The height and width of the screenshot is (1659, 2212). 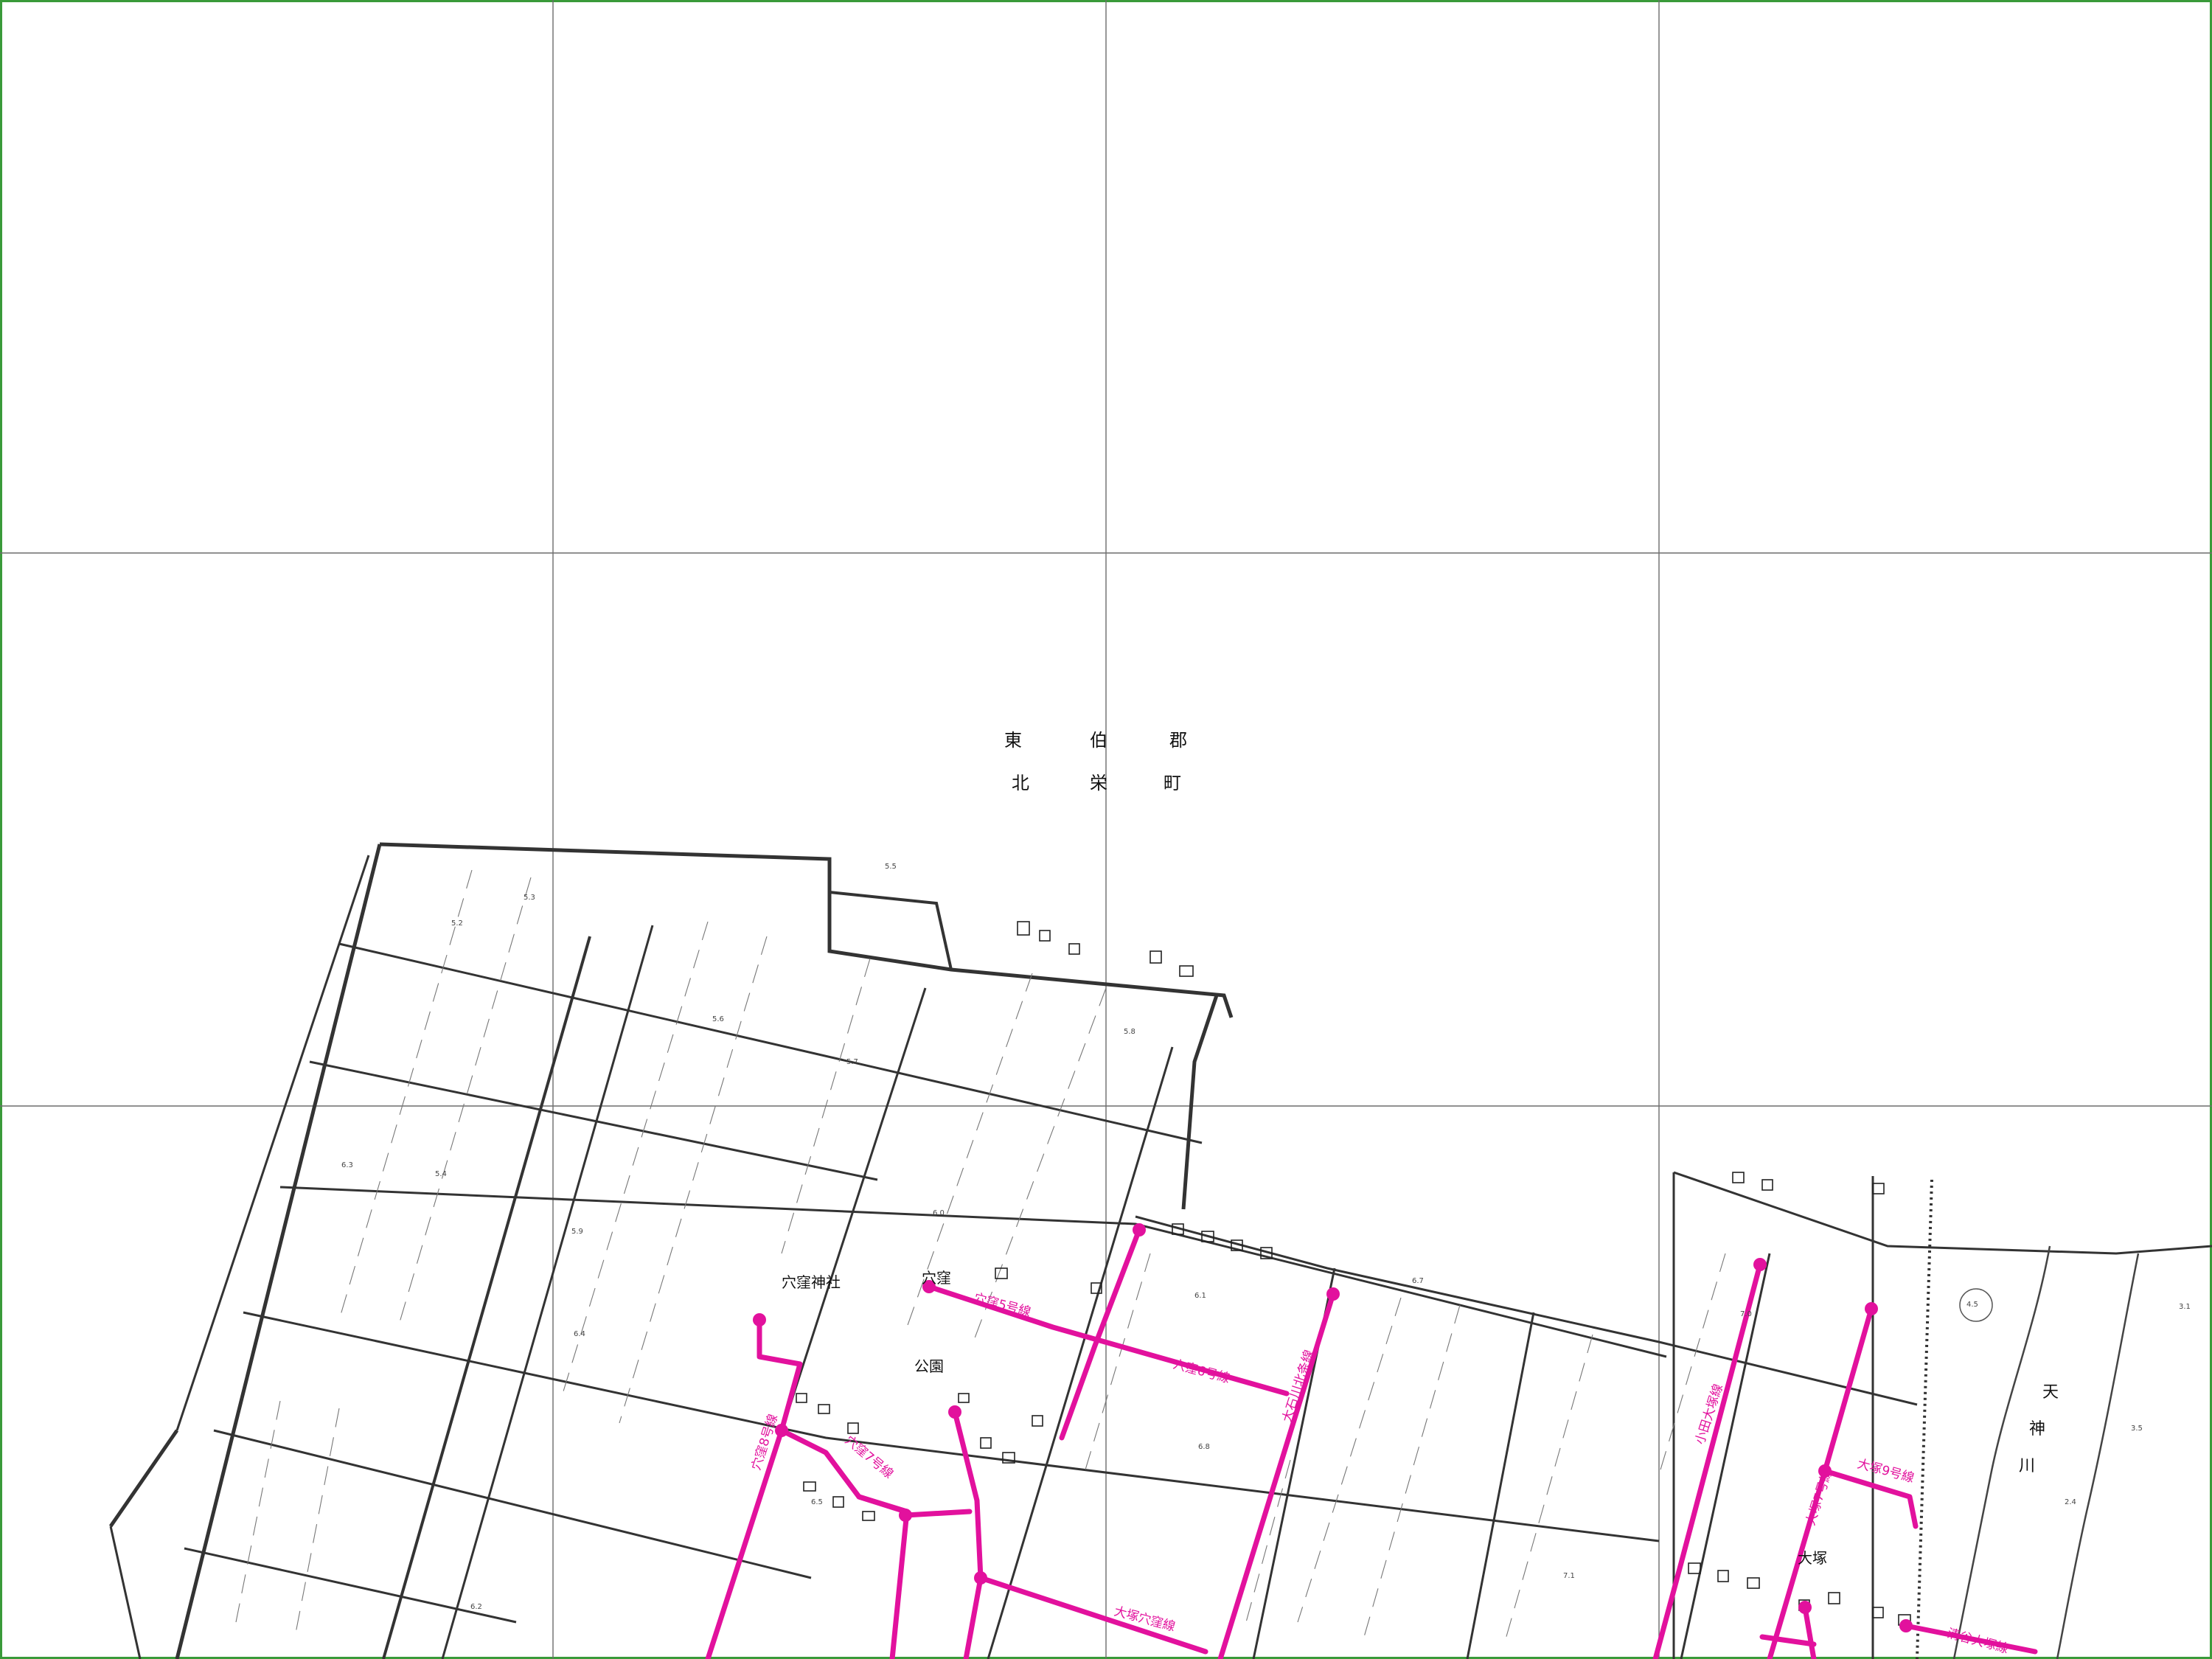 I want to click on place-shrine: 穴窪神社, so click(x=811, y=1282).